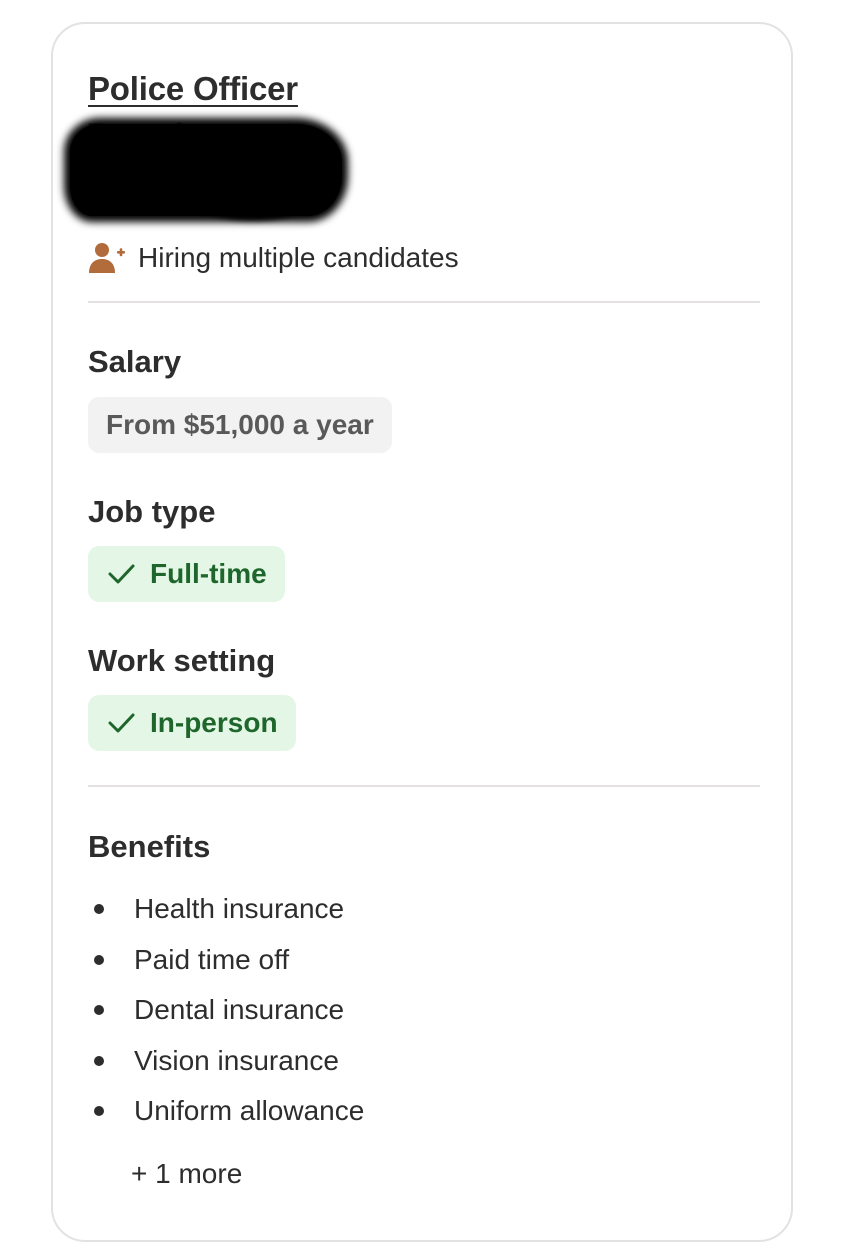 The height and width of the screenshot is (1242, 844). I want to click on benefit-item: Health insurance, so click(226, 909).